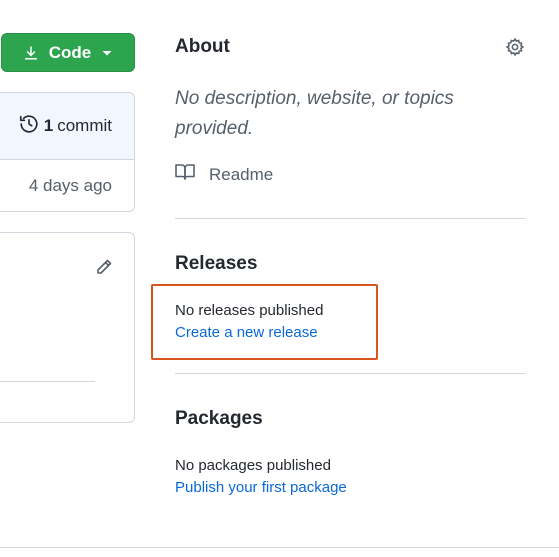 The image size is (559, 557). I want to click on commit-box: 1 commit 4 days ago, so click(67, 152).